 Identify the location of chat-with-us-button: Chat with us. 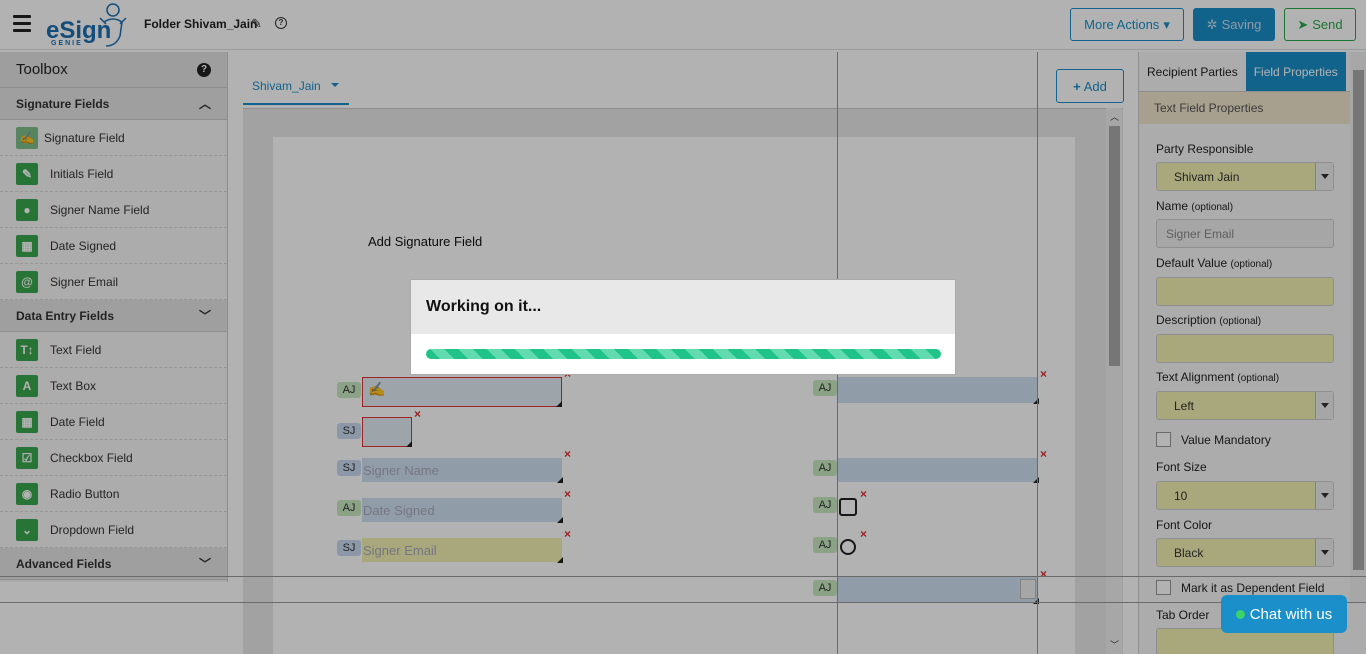
(1284, 614).